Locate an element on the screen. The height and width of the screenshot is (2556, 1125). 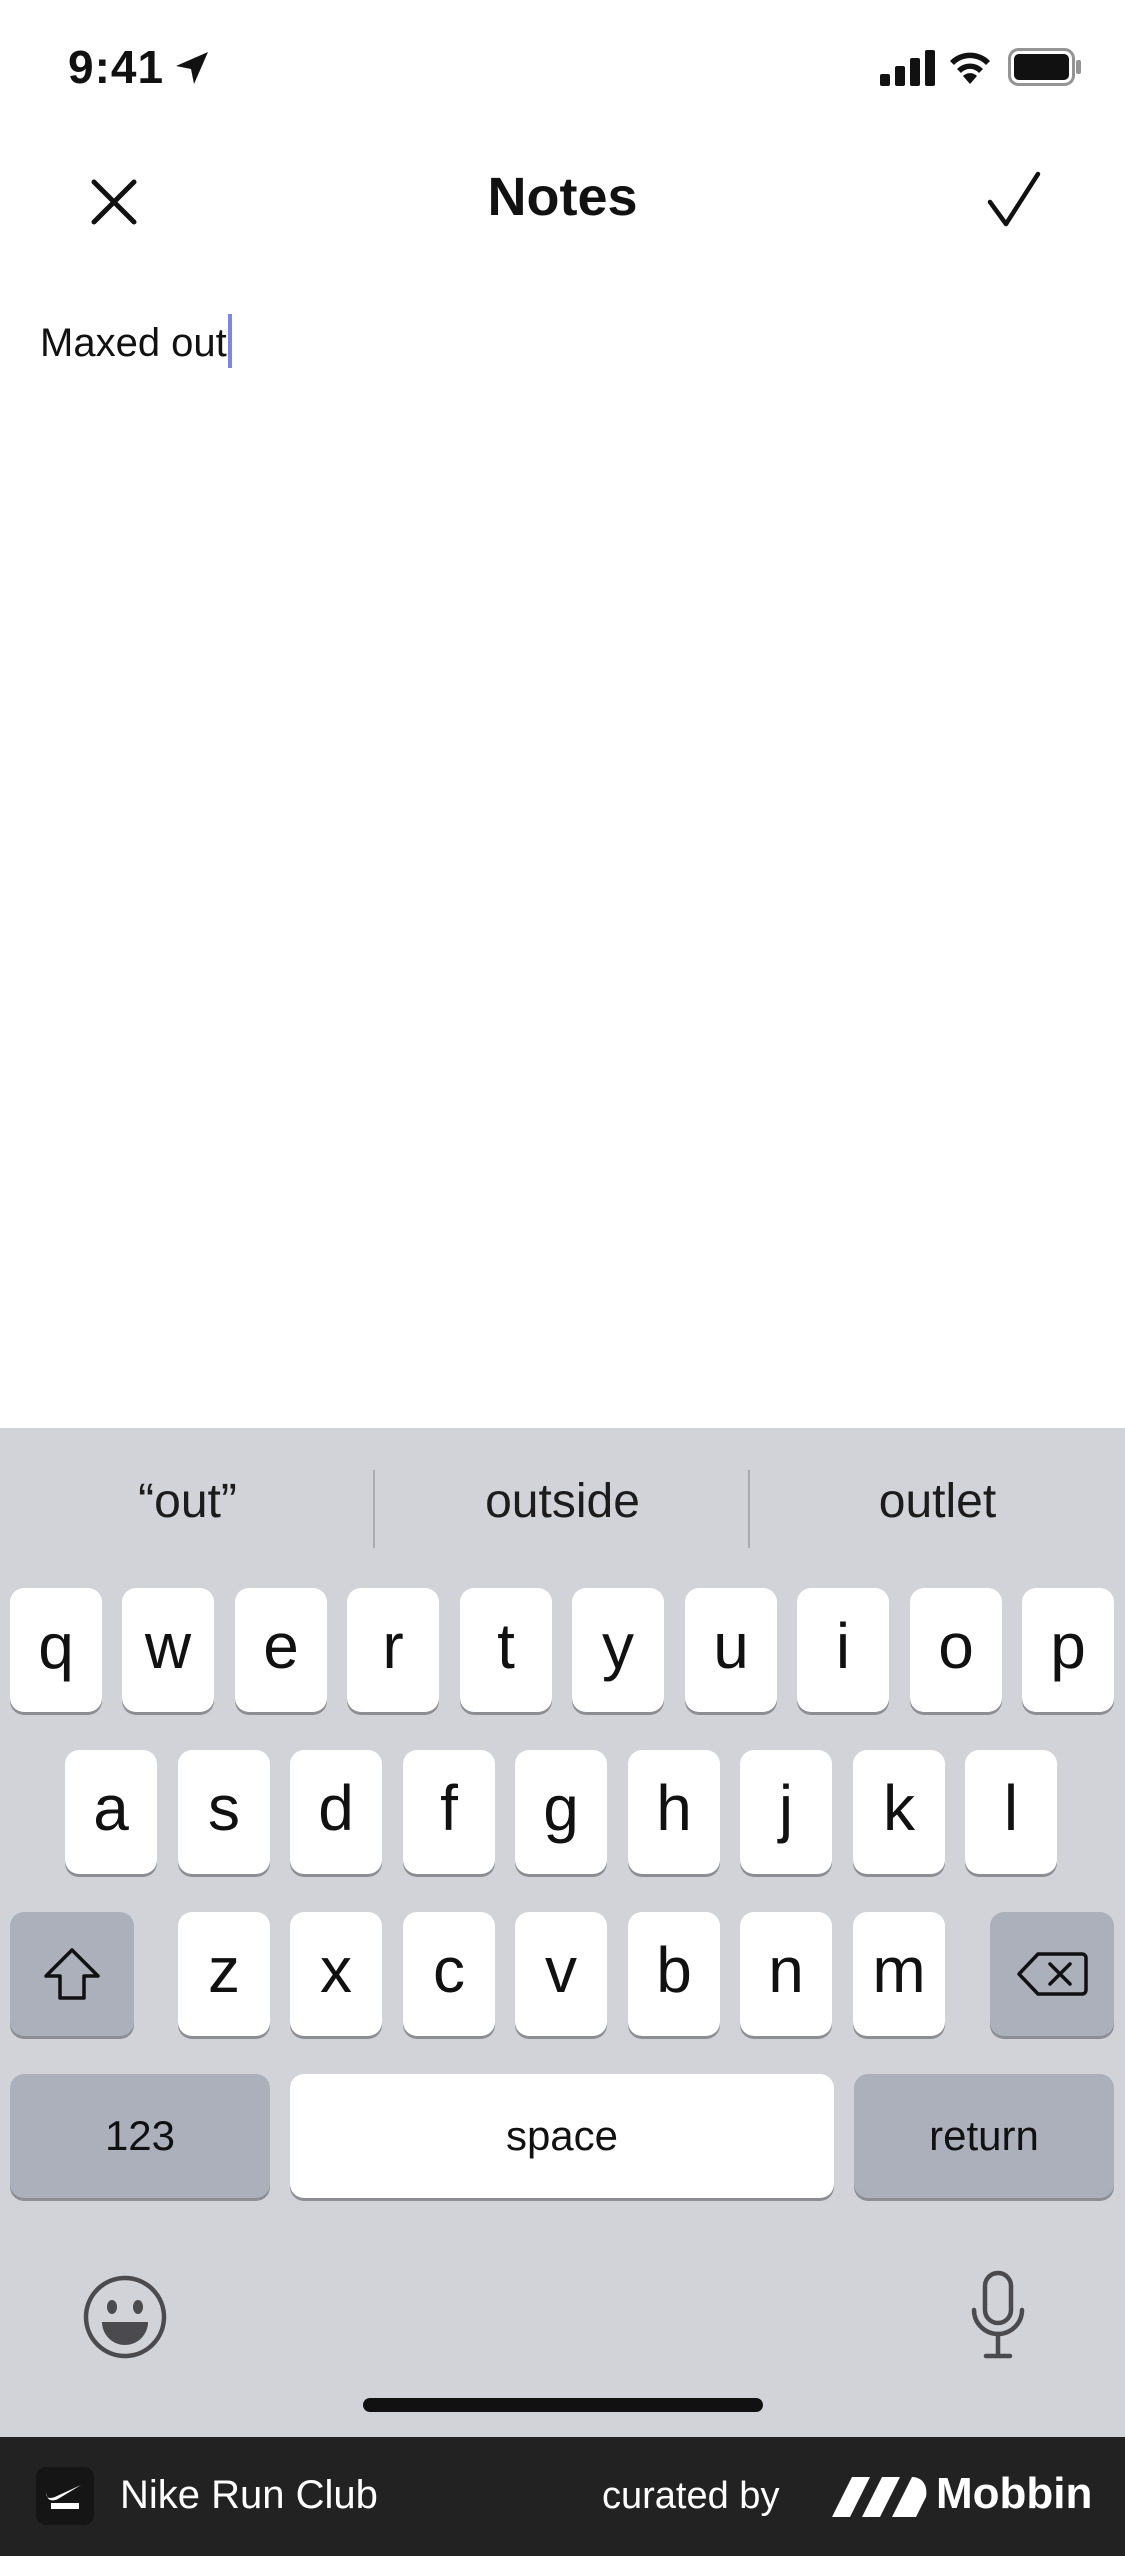
key-s: s is located at coordinates (224, 1812).